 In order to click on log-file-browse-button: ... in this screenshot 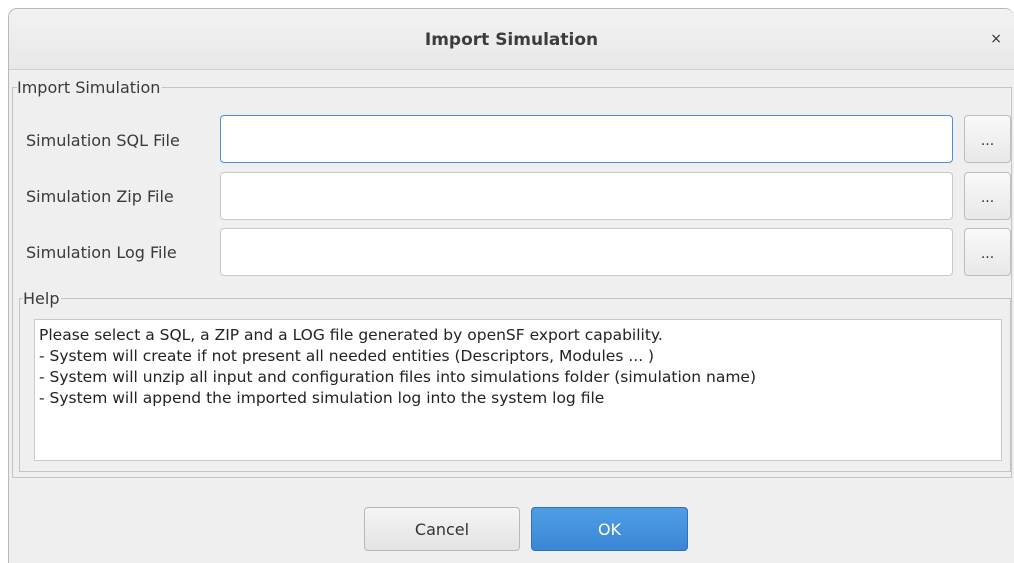, I will do `click(987, 252)`.